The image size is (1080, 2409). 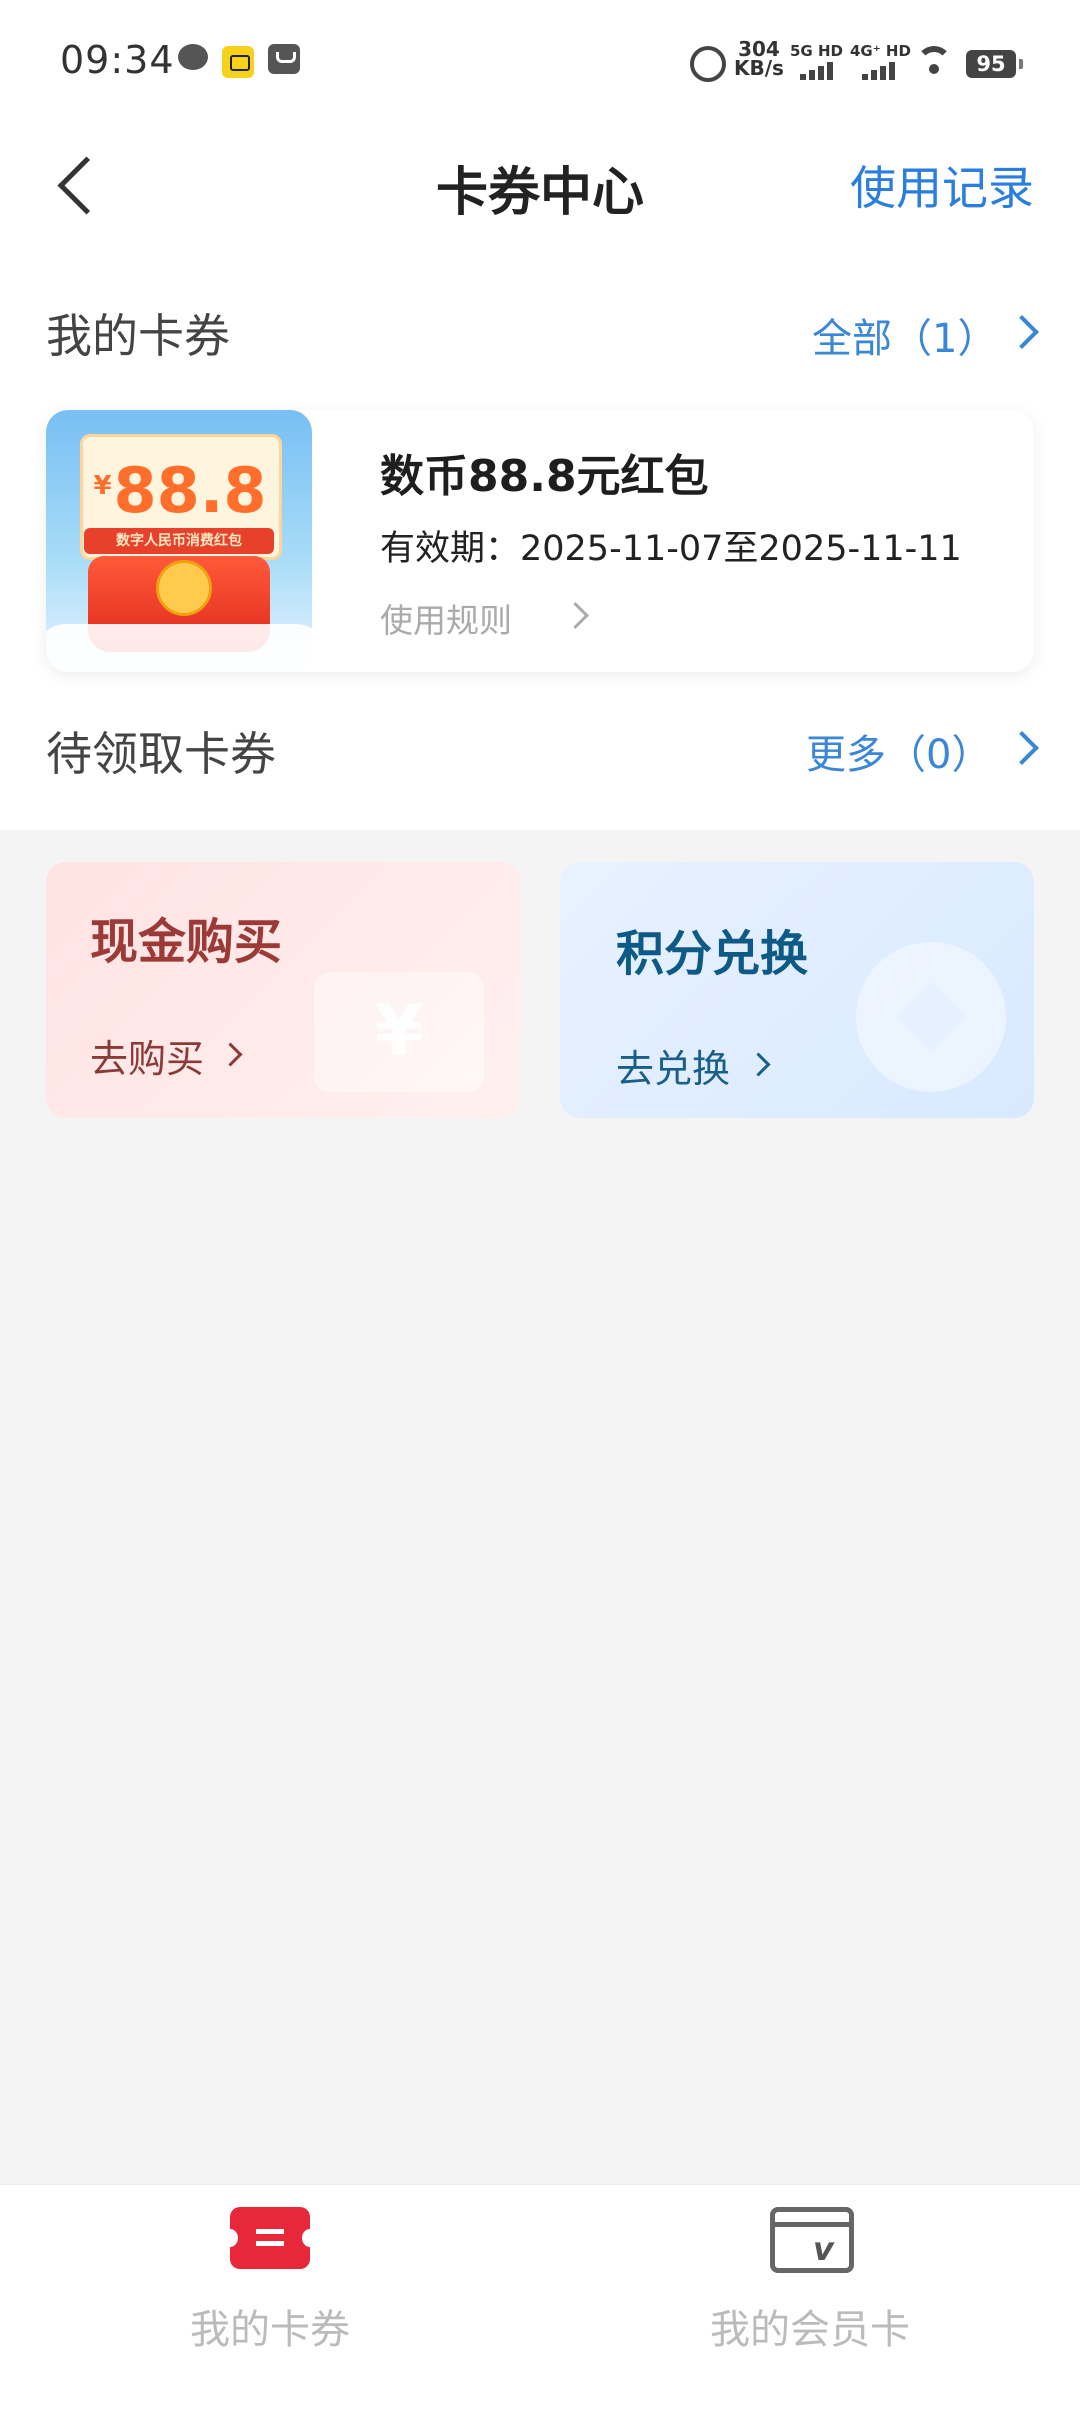 I want to click on nav-member-card: v 我的会员卡, so click(x=810, y=2297).